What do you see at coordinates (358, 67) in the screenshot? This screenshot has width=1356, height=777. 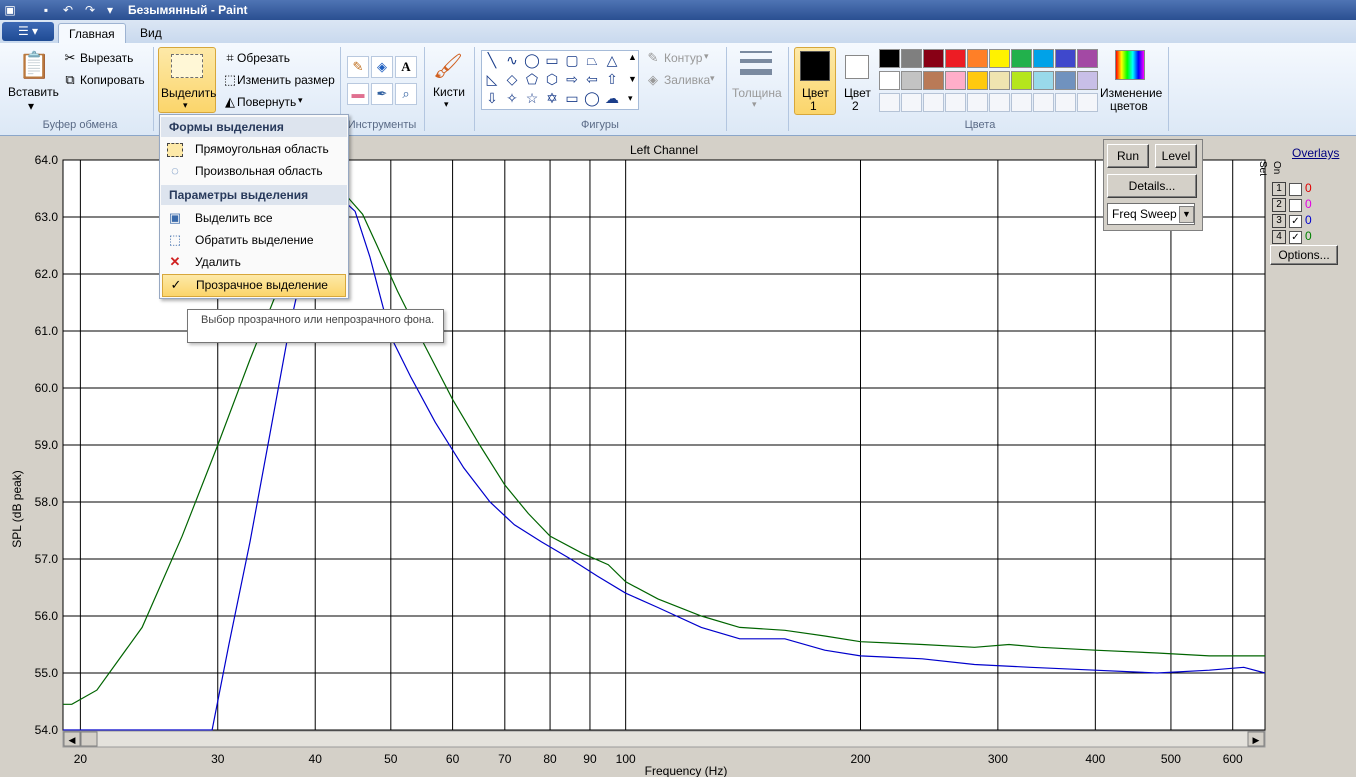 I see `pencil-icon: ✎` at bounding box center [358, 67].